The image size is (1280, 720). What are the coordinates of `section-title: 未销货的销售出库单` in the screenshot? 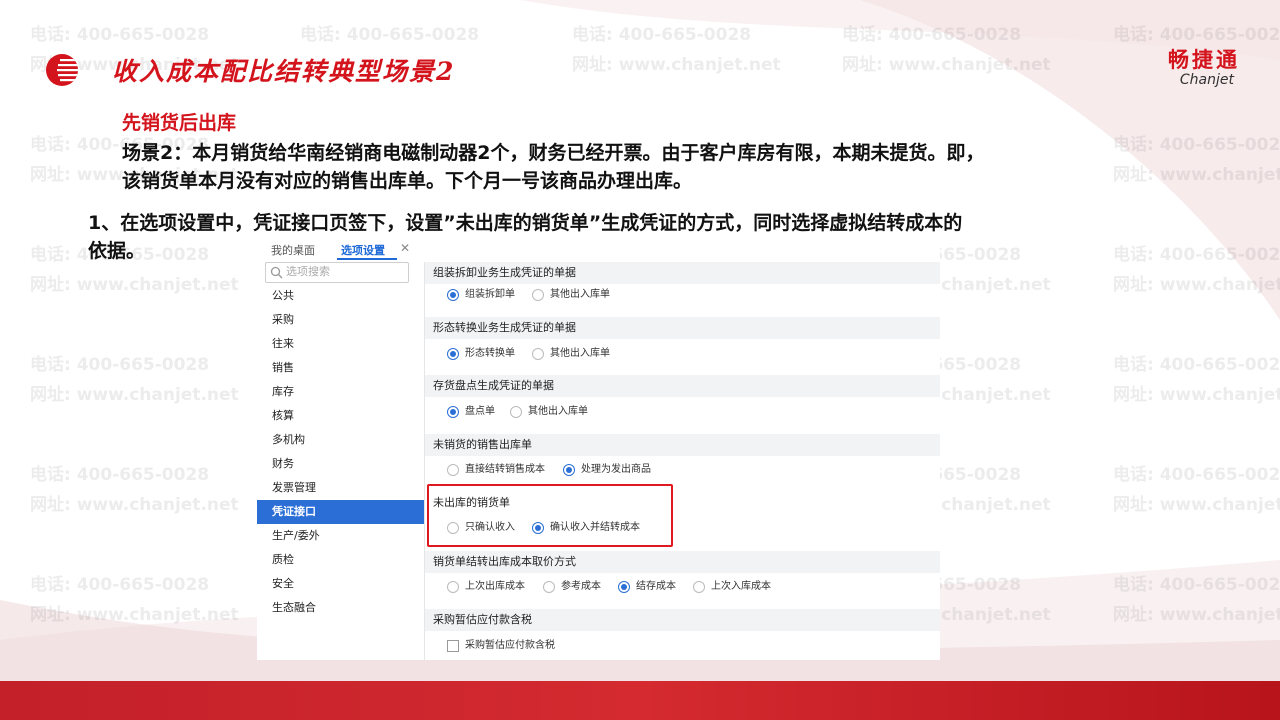 It's located at (482, 444).